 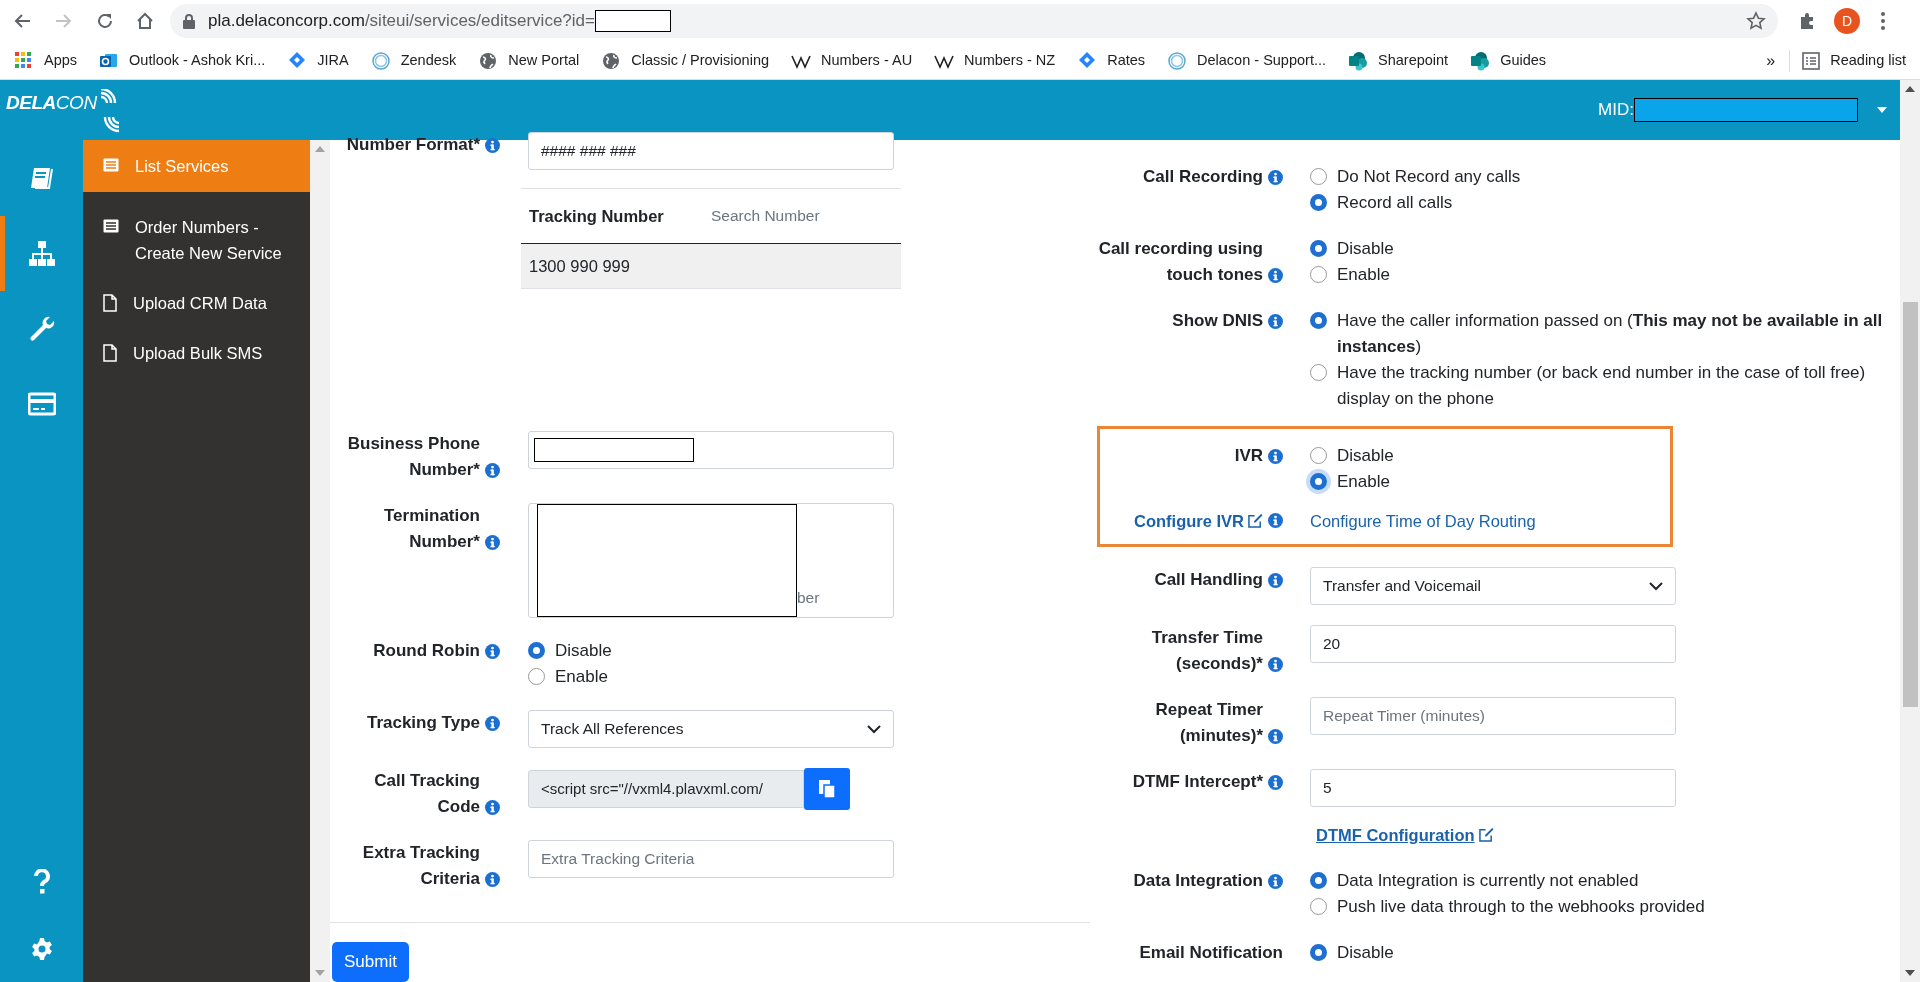 I want to click on input-field, so click(x=711, y=450).